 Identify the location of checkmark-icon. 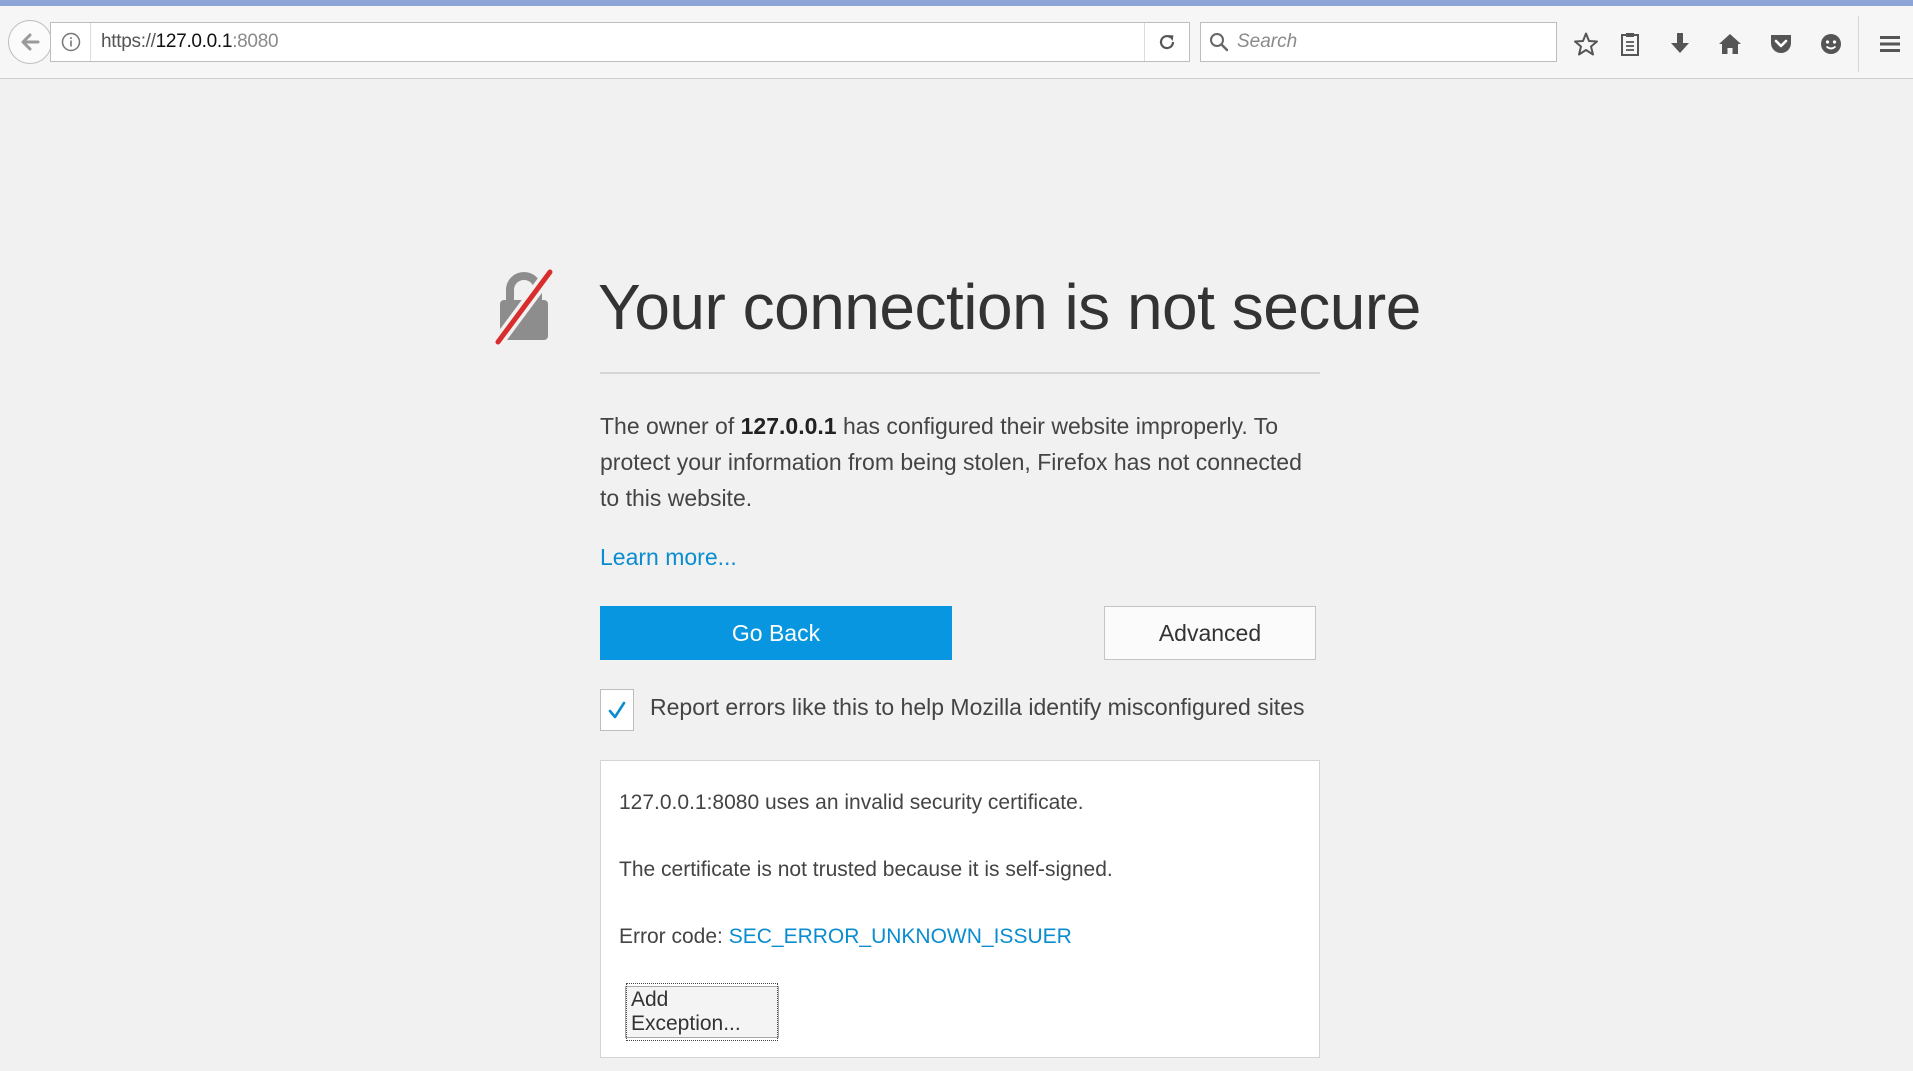
(617, 710).